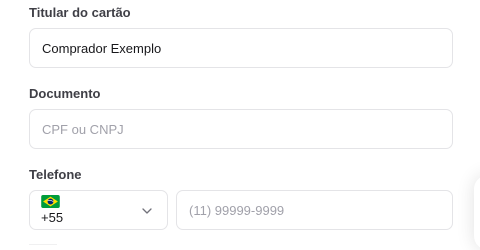 This screenshot has width=480, height=250. I want to click on holder-value: Comprador Exemplo, so click(102, 48).